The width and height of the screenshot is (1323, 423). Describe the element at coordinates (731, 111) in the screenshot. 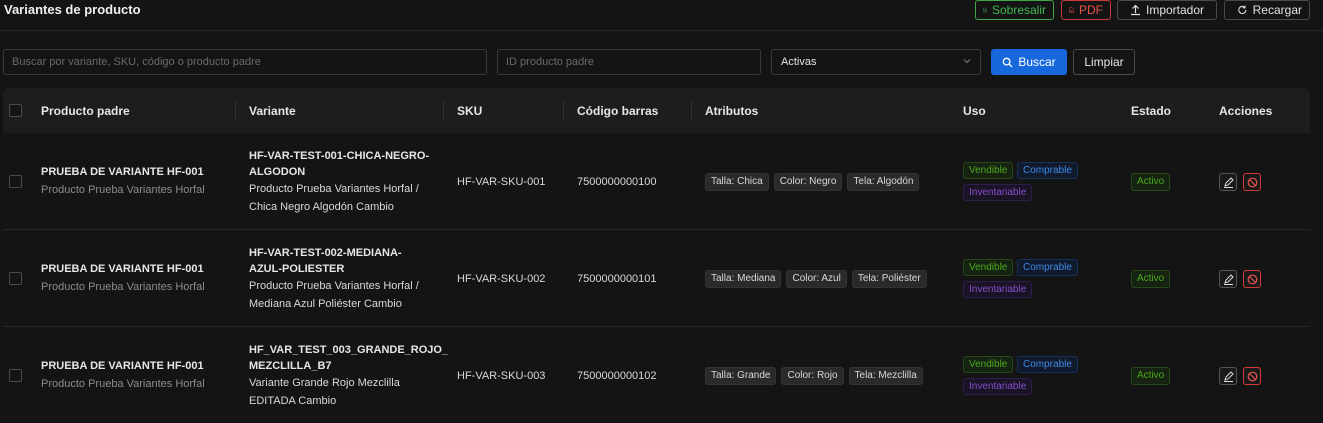

I see `column-header: Atributos` at that location.